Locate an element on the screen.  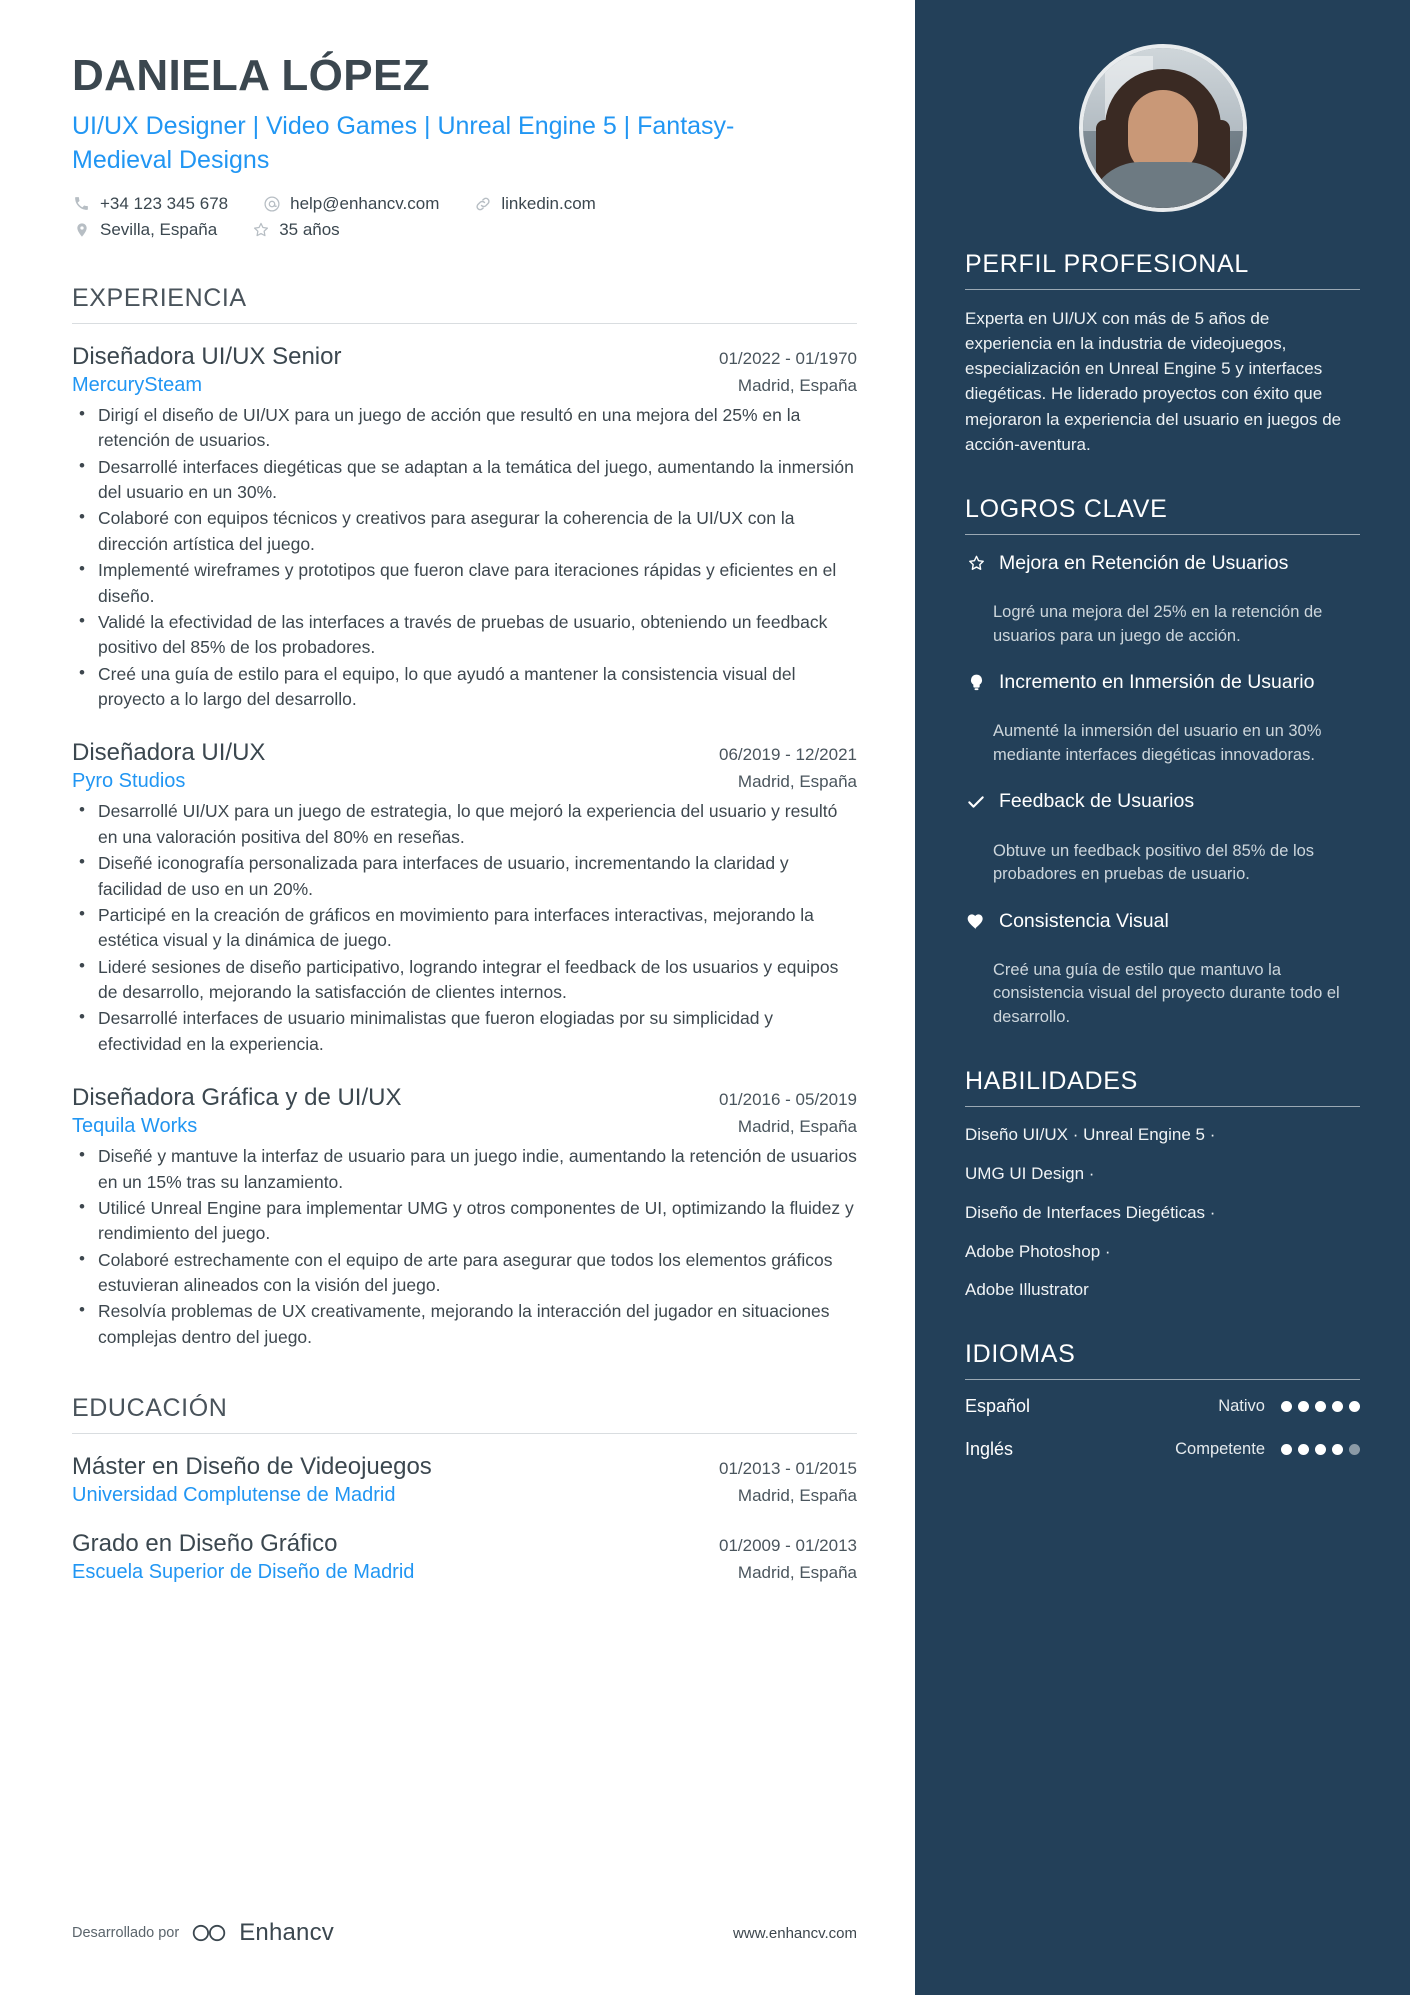
contact-age-text: 35 años is located at coordinates (309, 229).